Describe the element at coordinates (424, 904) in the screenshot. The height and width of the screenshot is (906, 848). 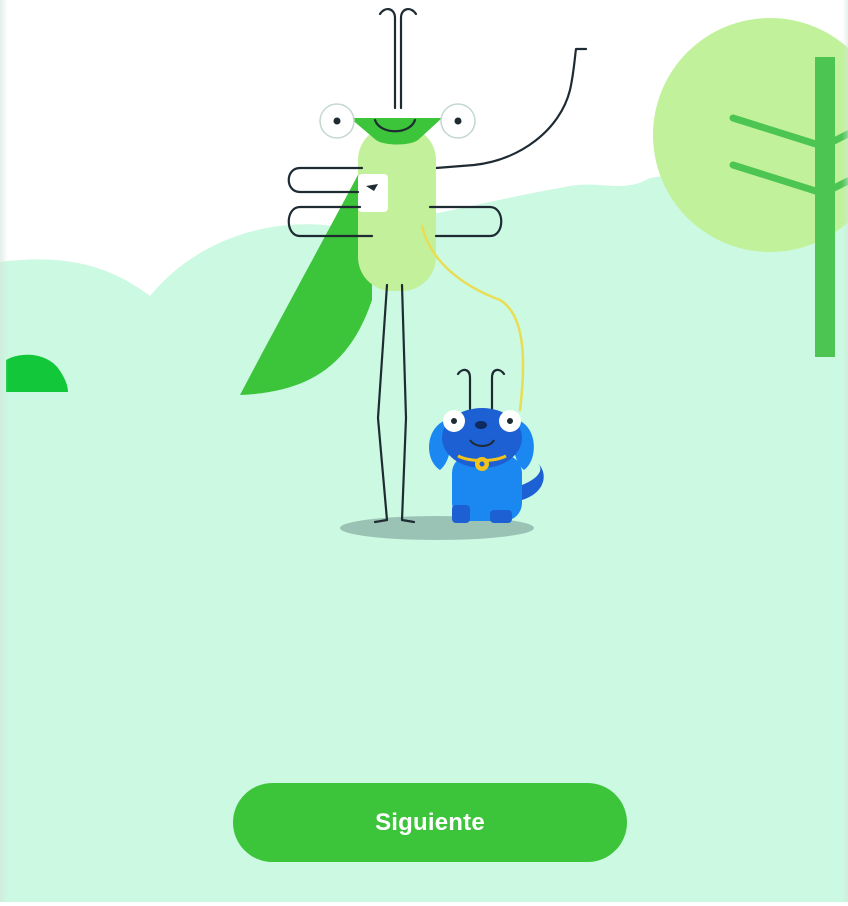
I see `bottom-strip` at that location.